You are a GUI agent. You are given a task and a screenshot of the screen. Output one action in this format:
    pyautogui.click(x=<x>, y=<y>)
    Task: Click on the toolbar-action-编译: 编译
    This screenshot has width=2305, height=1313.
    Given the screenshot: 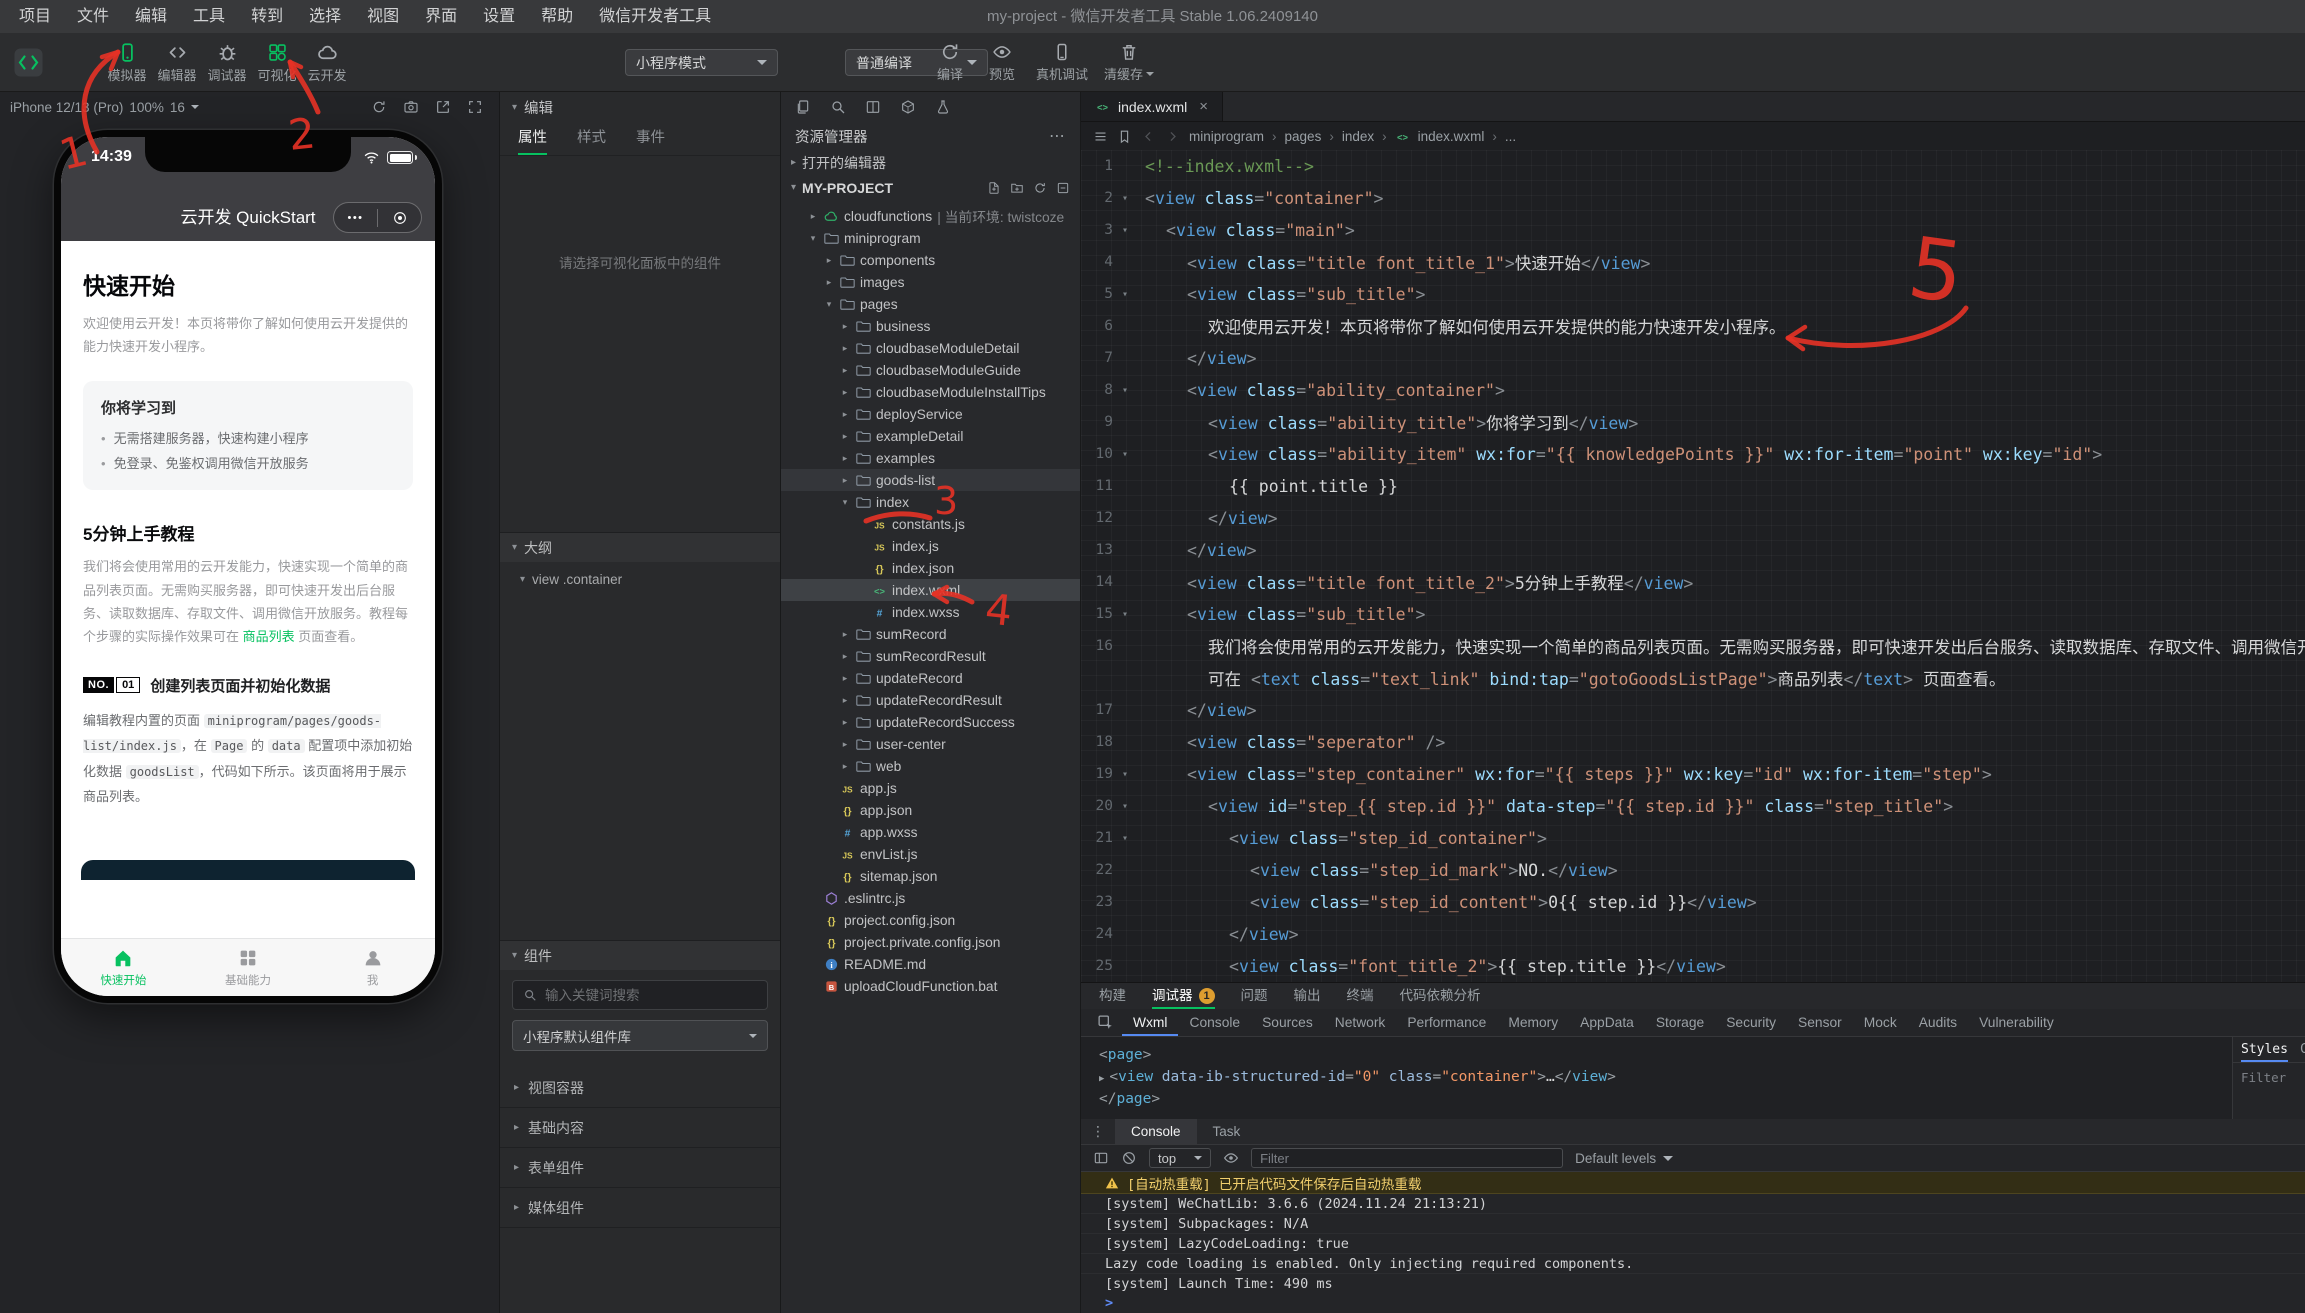 What is the action you would take?
    pyautogui.click(x=950, y=61)
    